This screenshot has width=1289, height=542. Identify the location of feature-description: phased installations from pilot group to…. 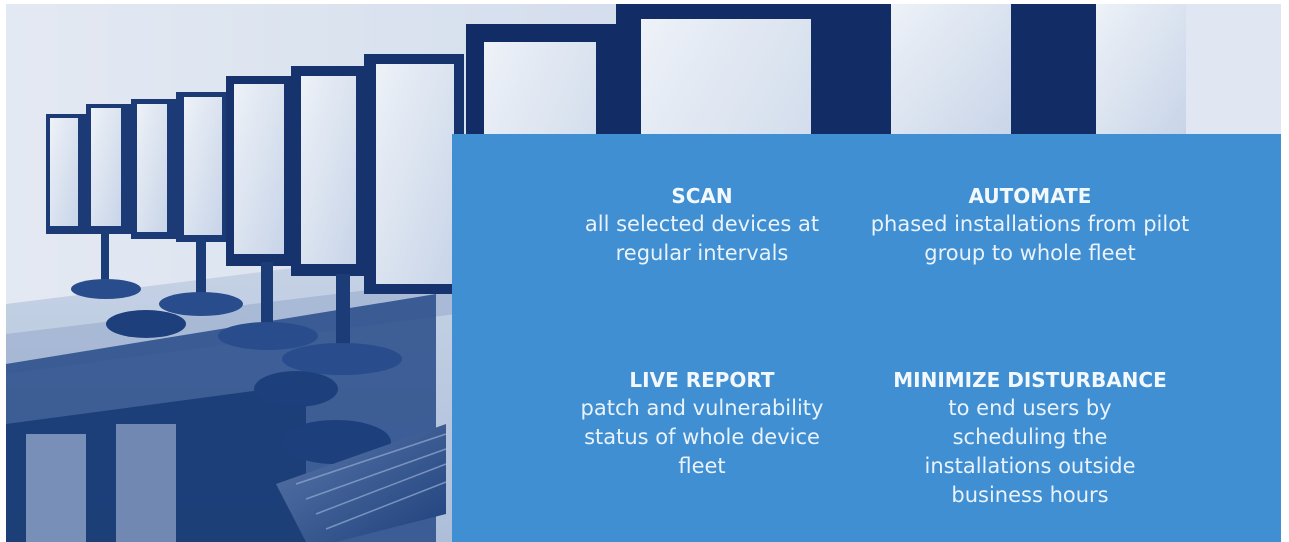
(1030, 238).